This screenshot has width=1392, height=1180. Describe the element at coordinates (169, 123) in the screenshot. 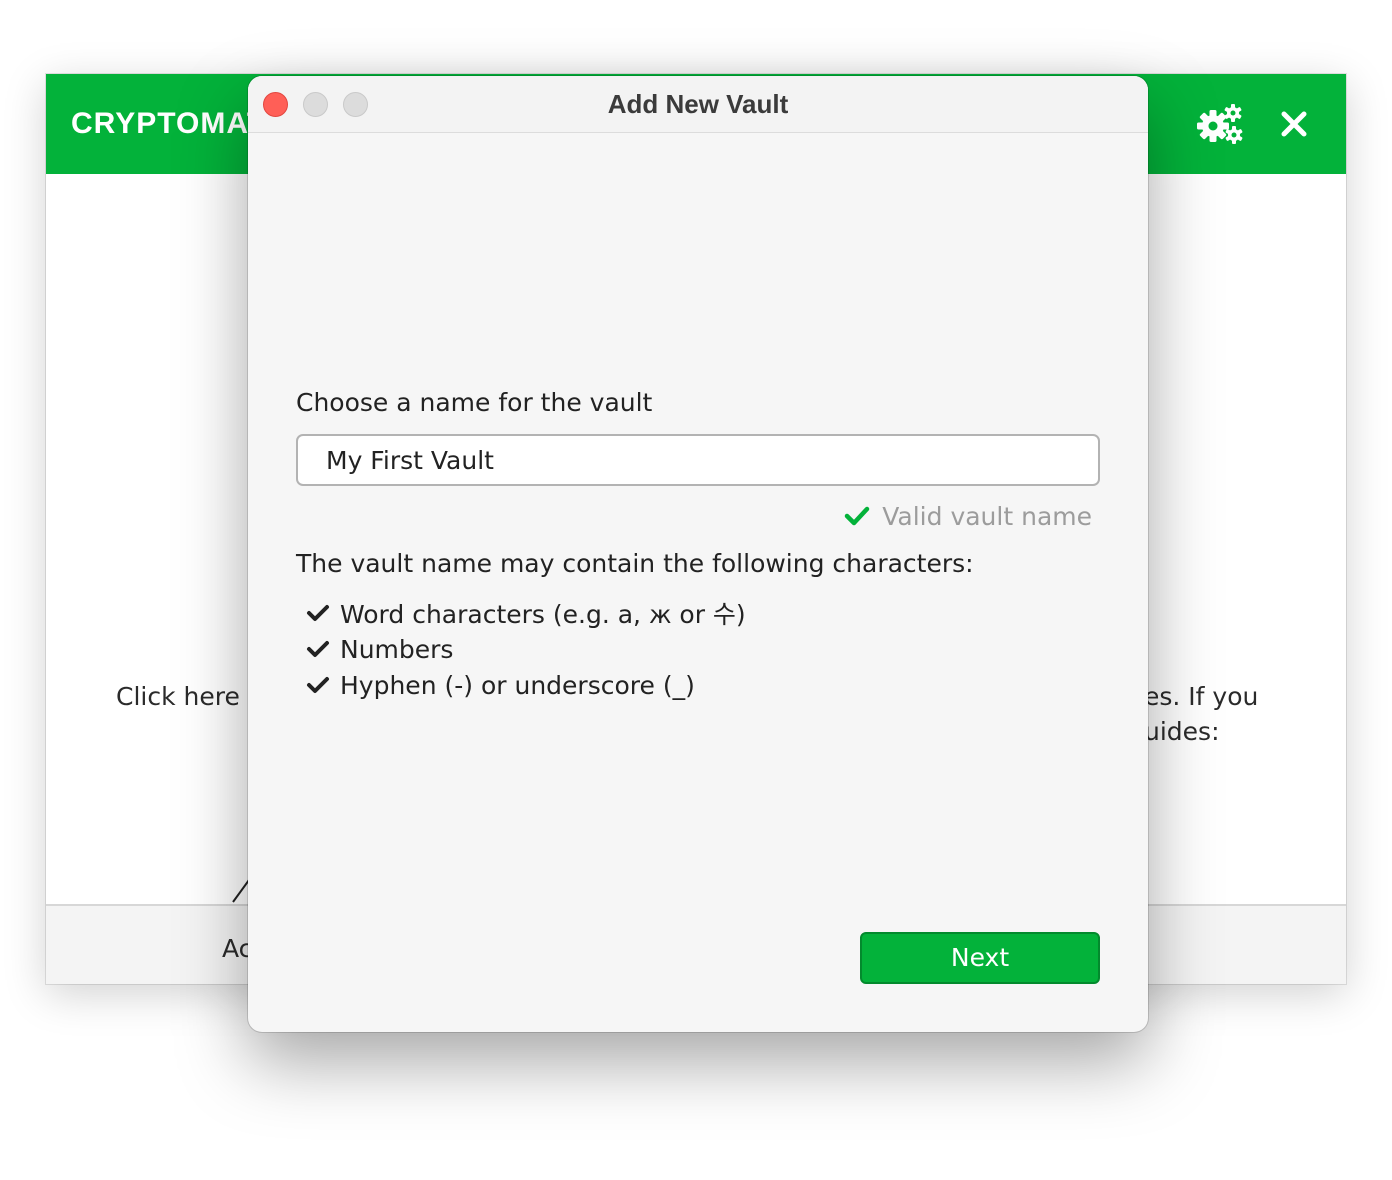

I see `app-logo-text: CRYPTOMAT` at that location.